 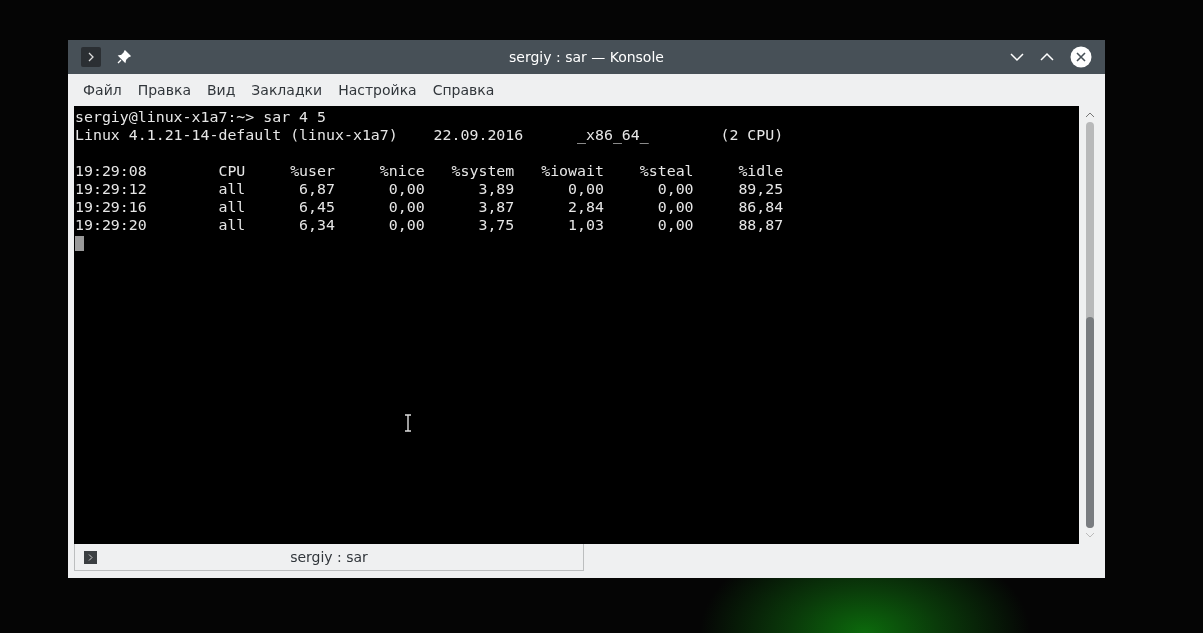 I want to click on session-tab: sergiy : sar, so click(x=329, y=557).